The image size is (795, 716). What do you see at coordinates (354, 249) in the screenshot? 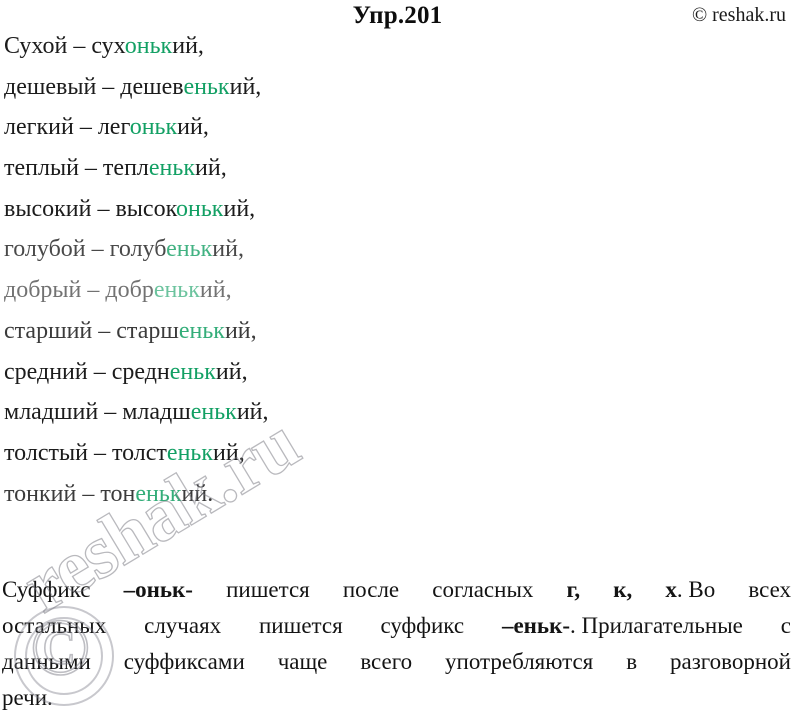
I see `word-pair-row: голубой – голубенький,` at bounding box center [354, 249].